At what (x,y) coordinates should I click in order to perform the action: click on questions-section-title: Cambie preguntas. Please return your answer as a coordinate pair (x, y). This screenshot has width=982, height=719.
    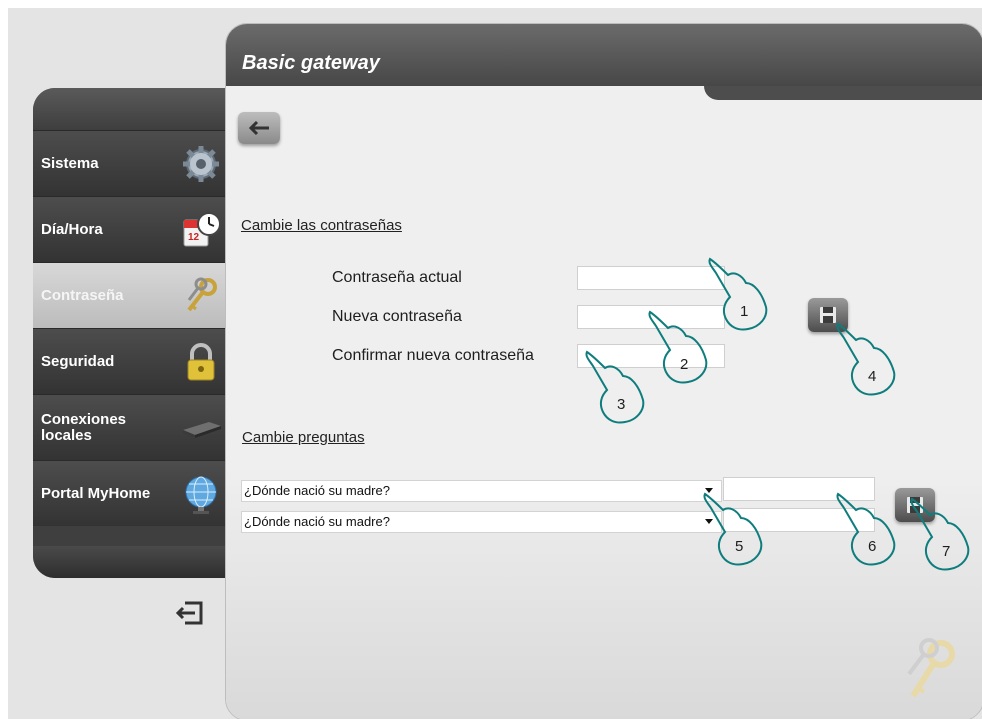
    Looking at the image, I should click on (303, 437).